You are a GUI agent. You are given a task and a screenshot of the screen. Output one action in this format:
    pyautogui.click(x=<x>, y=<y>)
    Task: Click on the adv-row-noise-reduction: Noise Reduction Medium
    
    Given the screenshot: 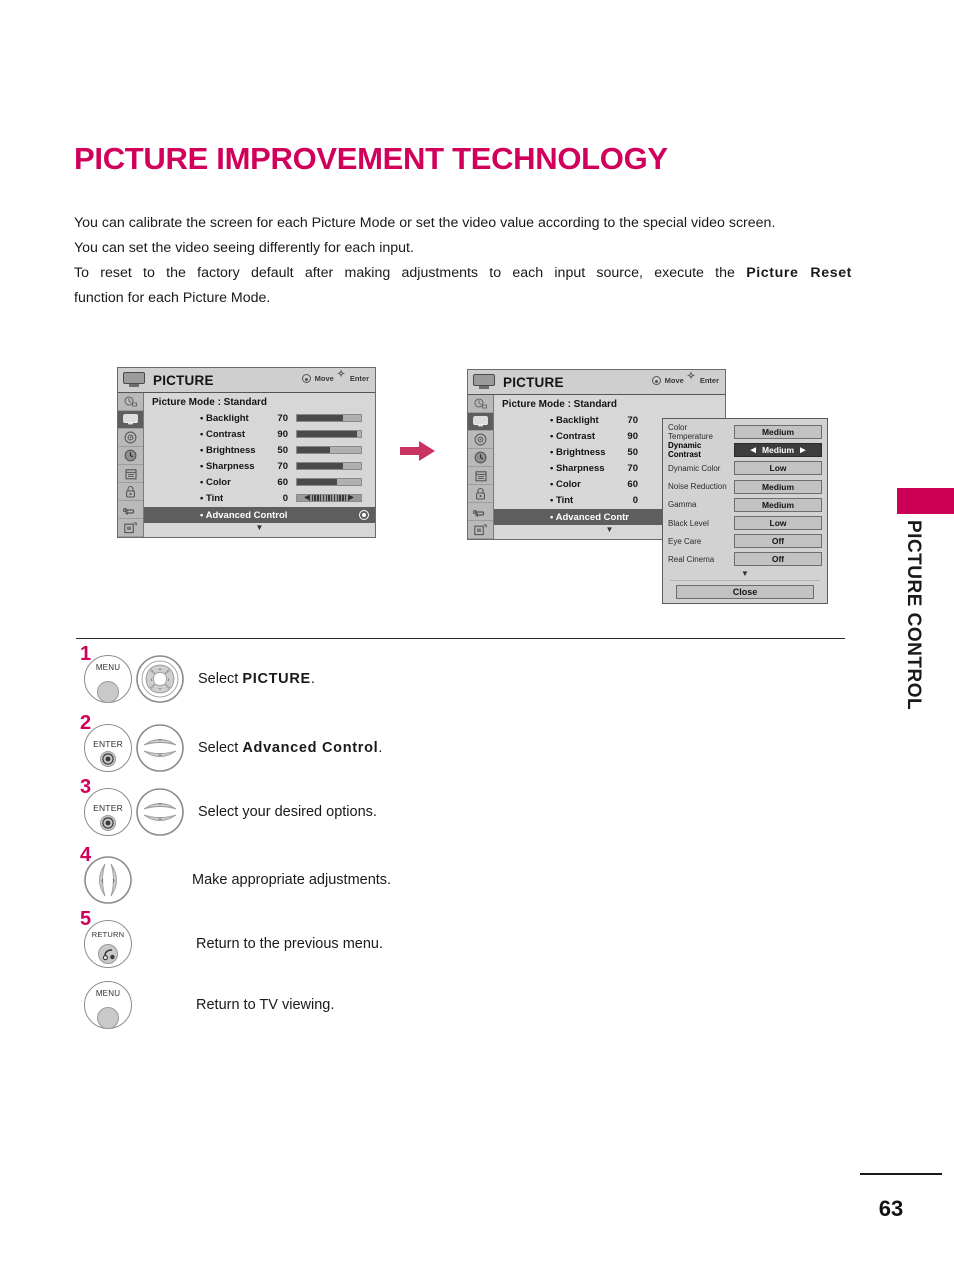 What is the action you would take?
    pyautogui.click(x=745, y=487)
    